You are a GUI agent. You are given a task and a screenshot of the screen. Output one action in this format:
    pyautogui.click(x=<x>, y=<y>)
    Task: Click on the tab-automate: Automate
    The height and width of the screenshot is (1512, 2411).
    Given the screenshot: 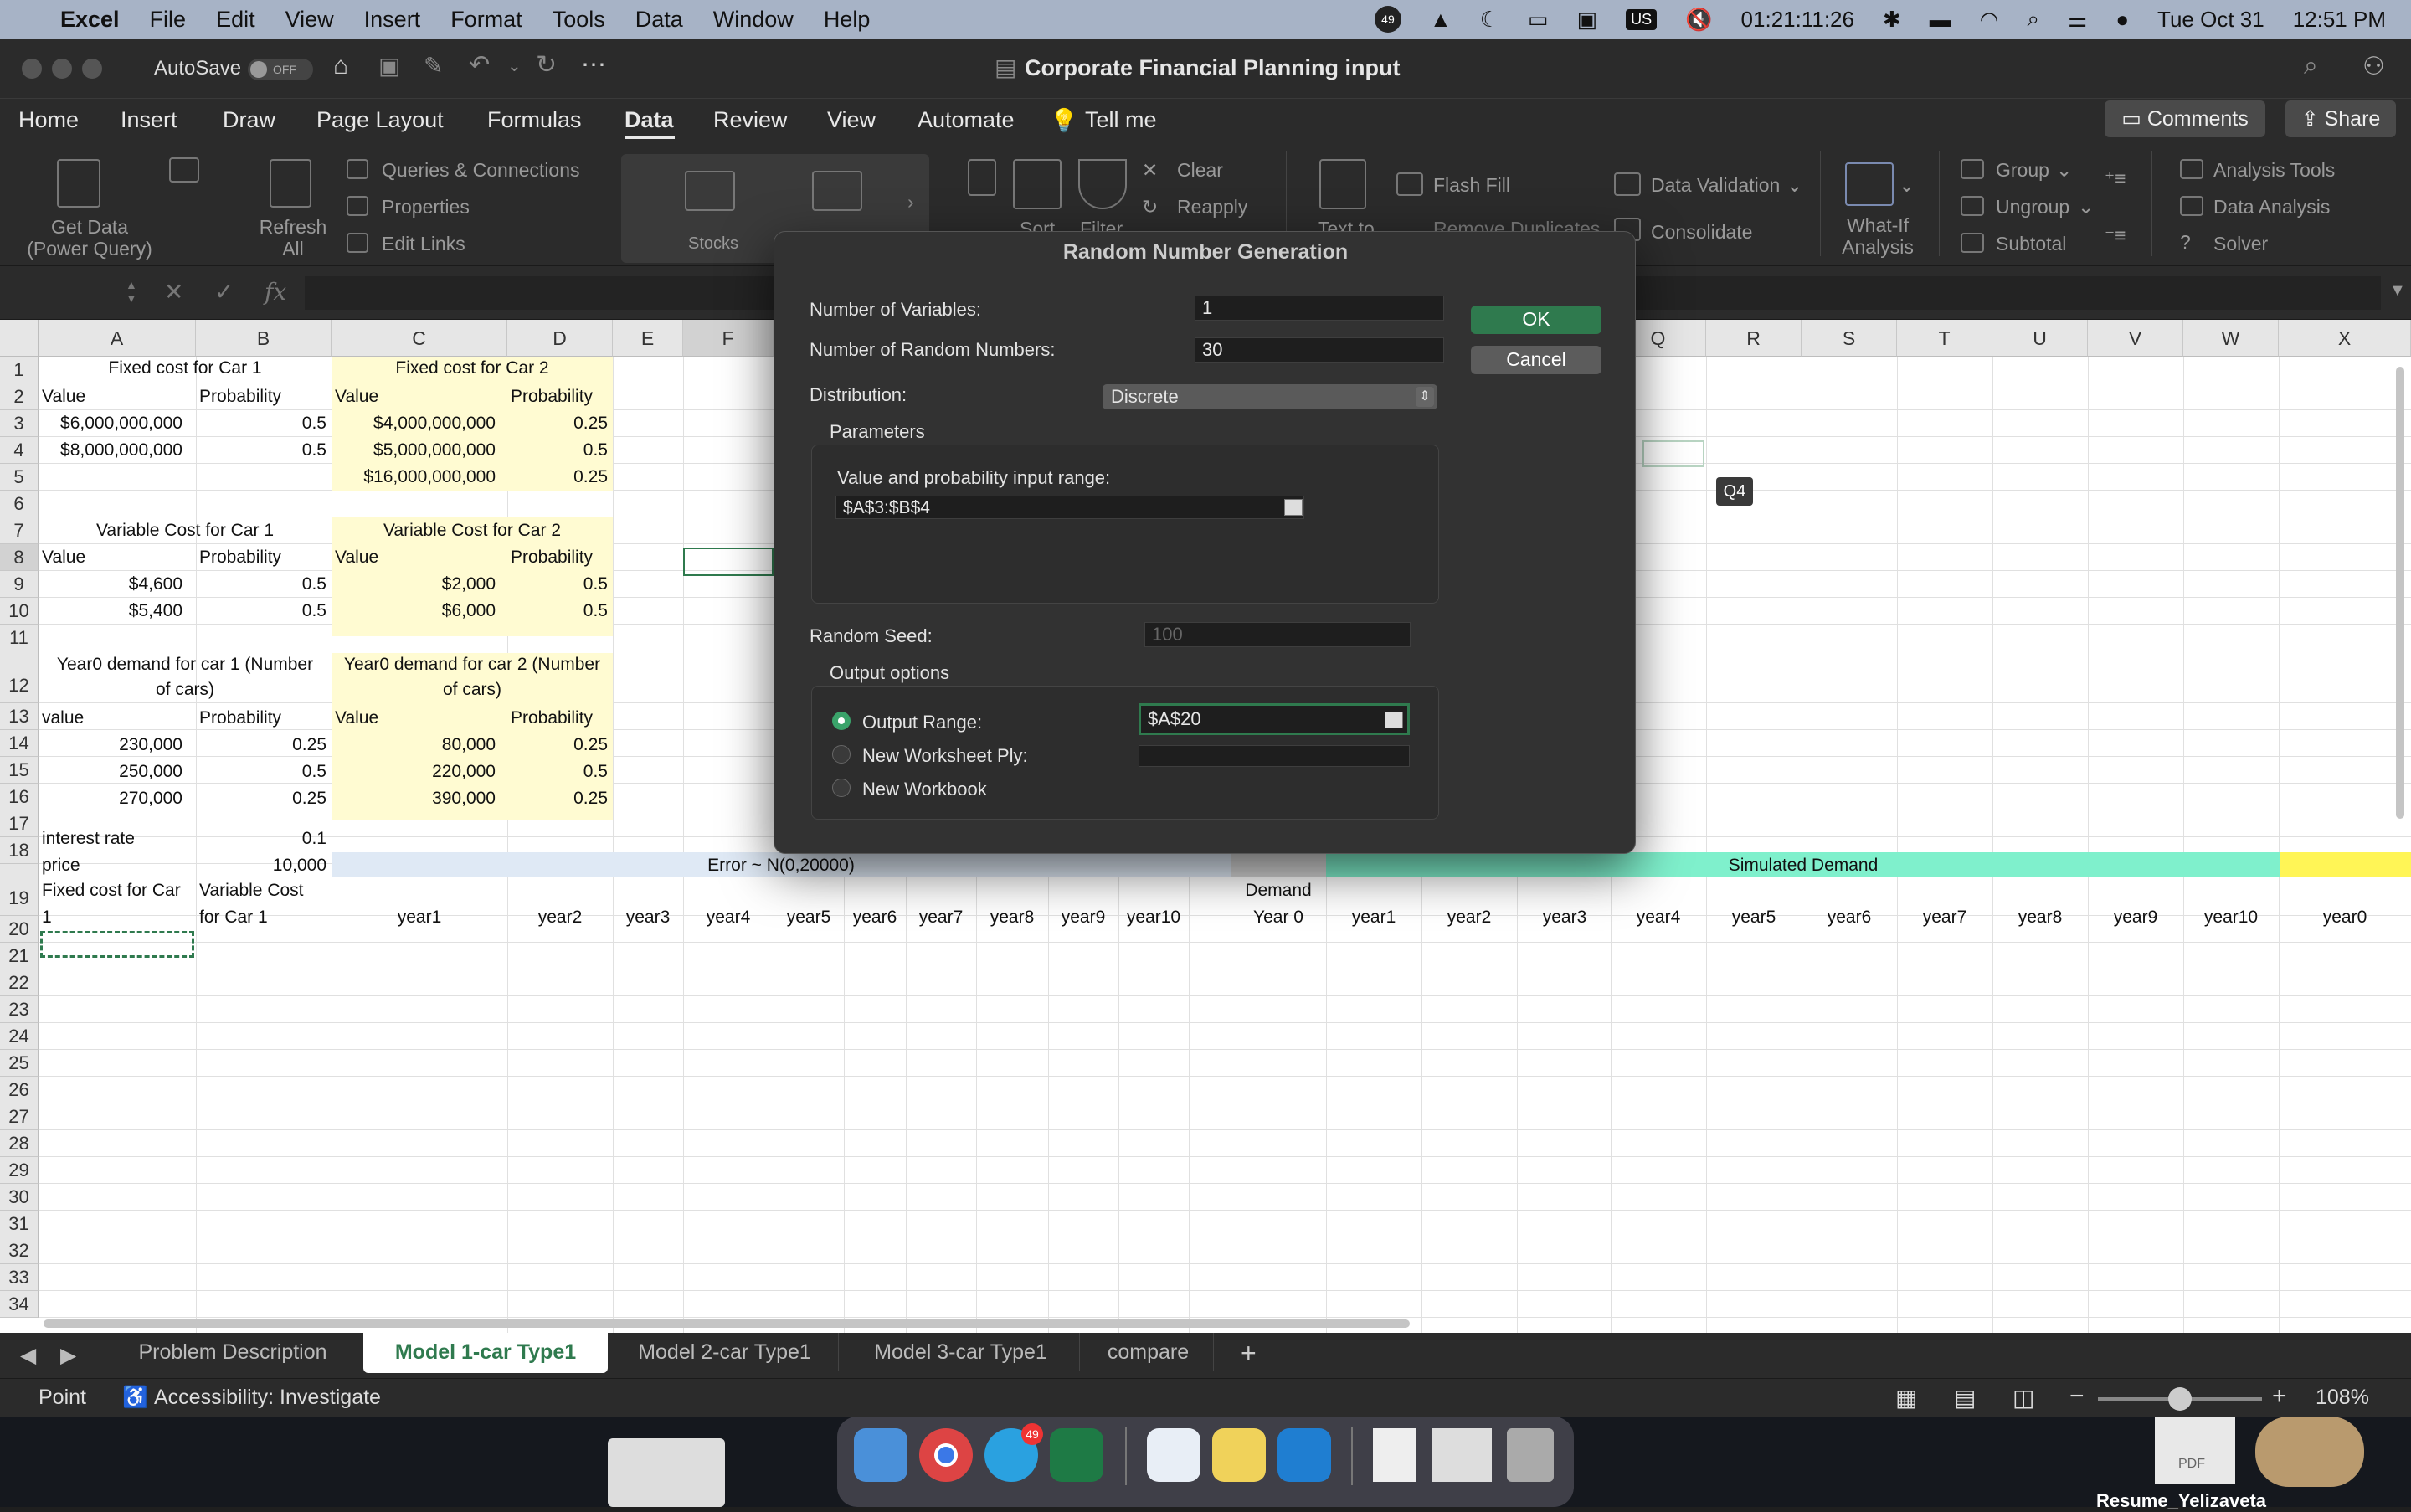 What is the action you would take?
    pyautogui.click(x=966, y=120)
    